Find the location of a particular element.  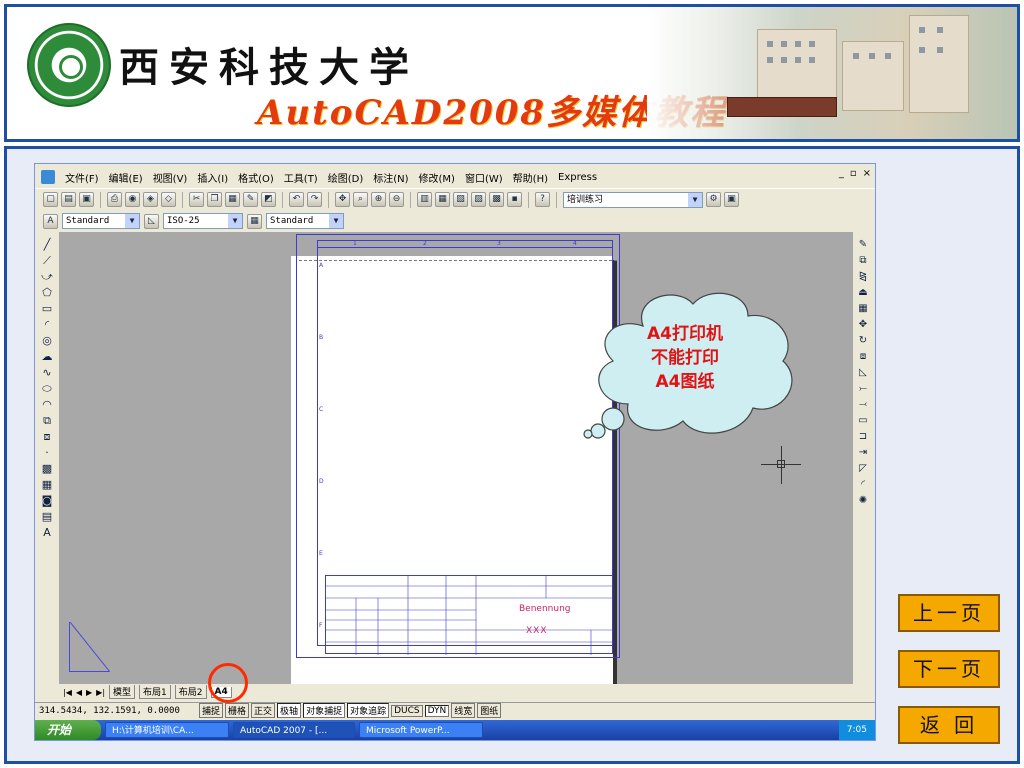

tab-layout2: 布局2 is located at coordinates (190, 692).